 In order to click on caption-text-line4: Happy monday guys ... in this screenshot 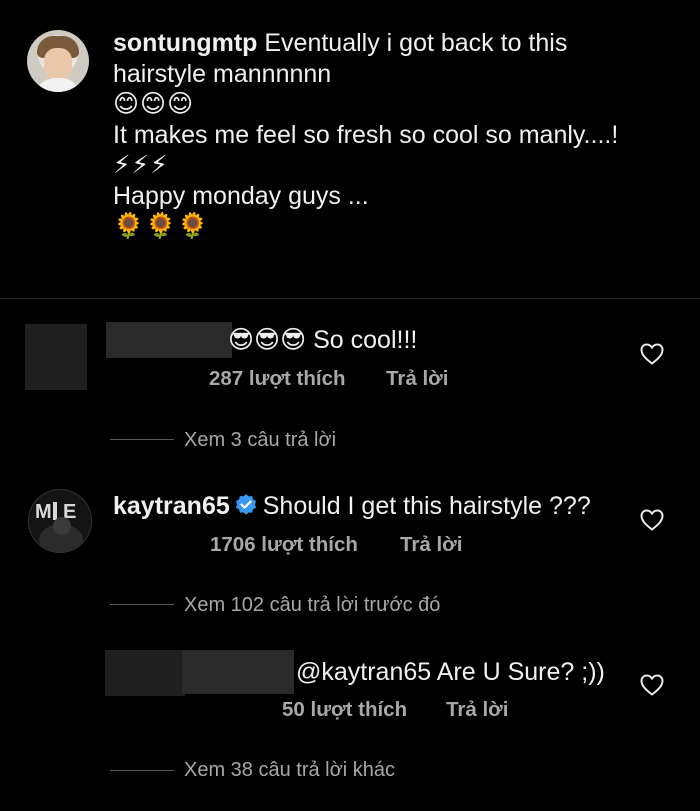, I will do `click(241, 195)`.